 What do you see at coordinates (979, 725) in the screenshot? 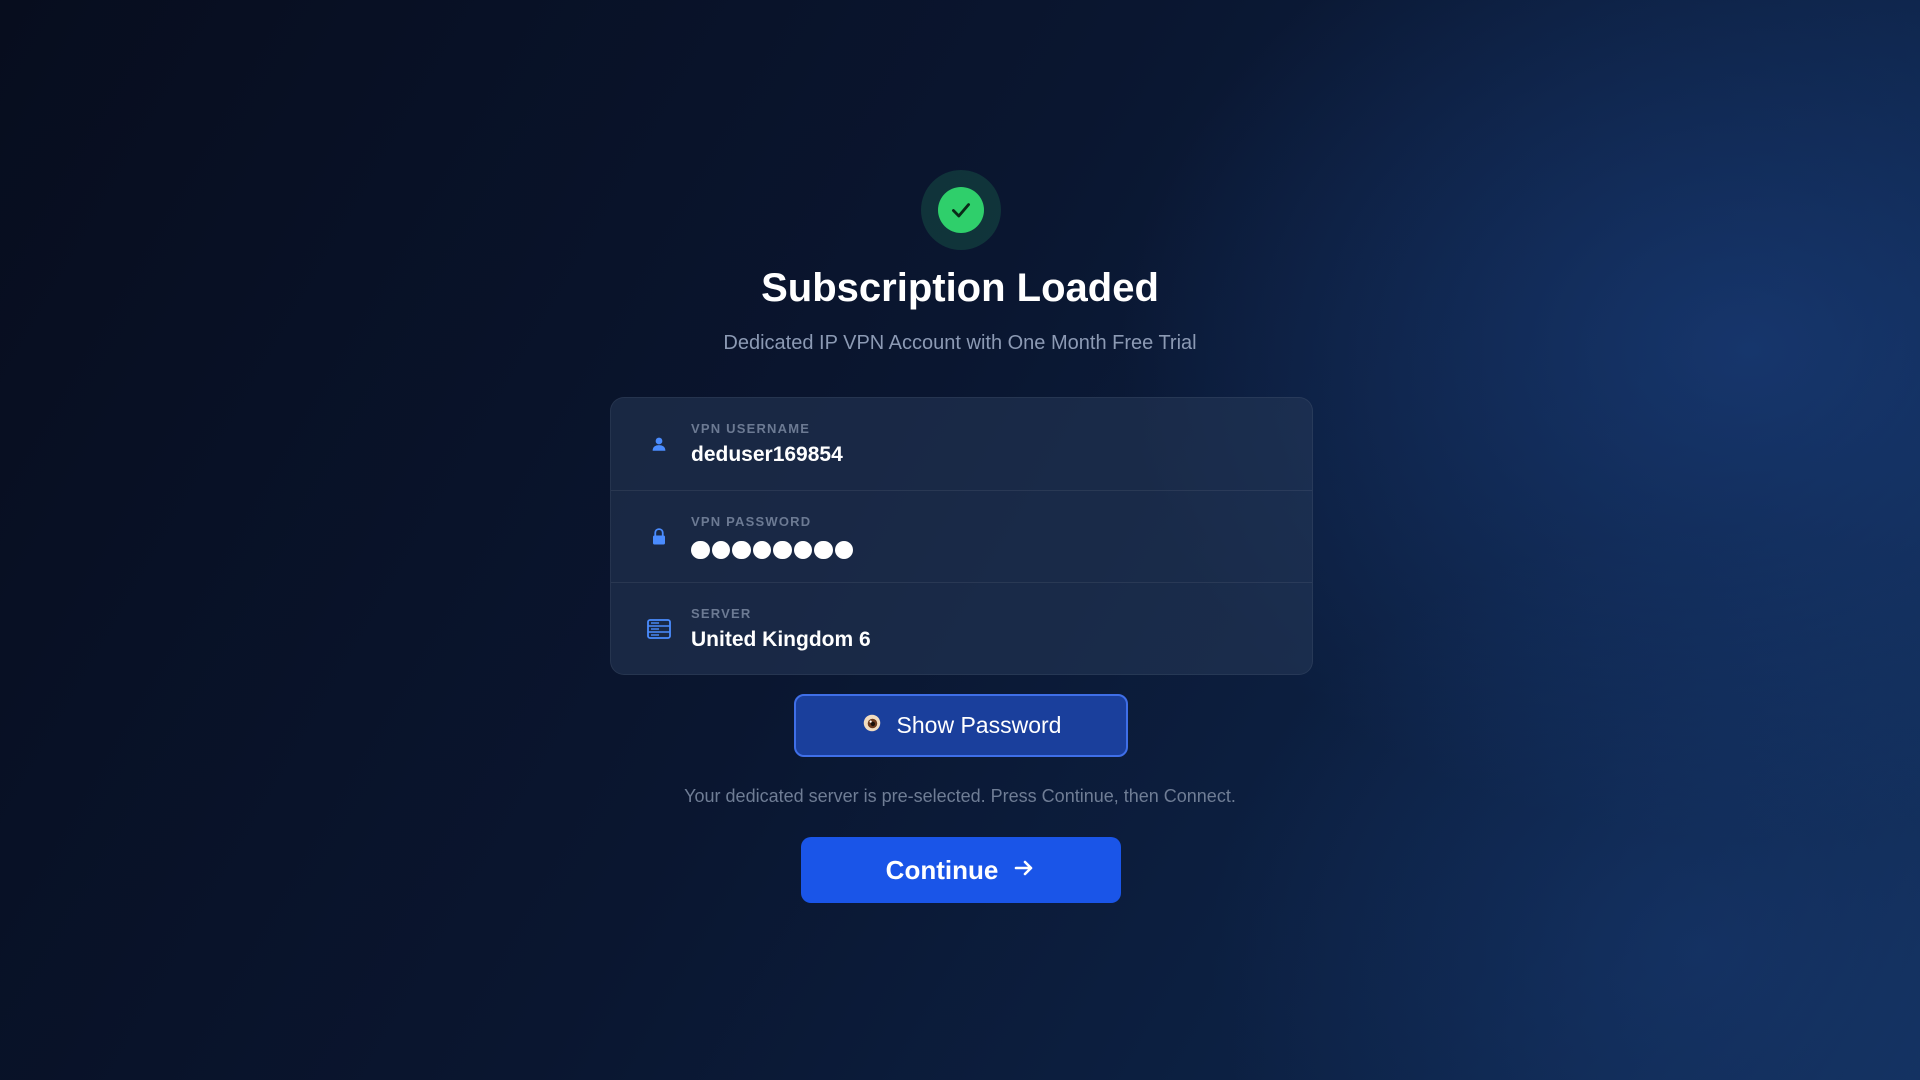
I see `show-password-label: Show Password` at bounding box center [979, 725].